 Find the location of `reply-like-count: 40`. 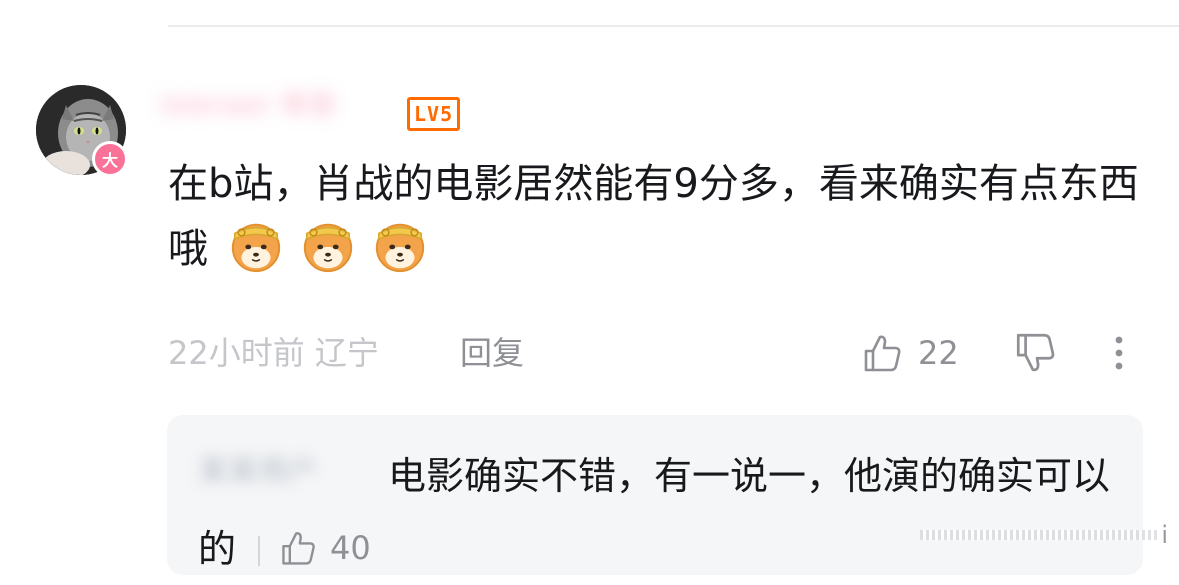

reply-like-count: 40 is located at coordinates (350, 548).